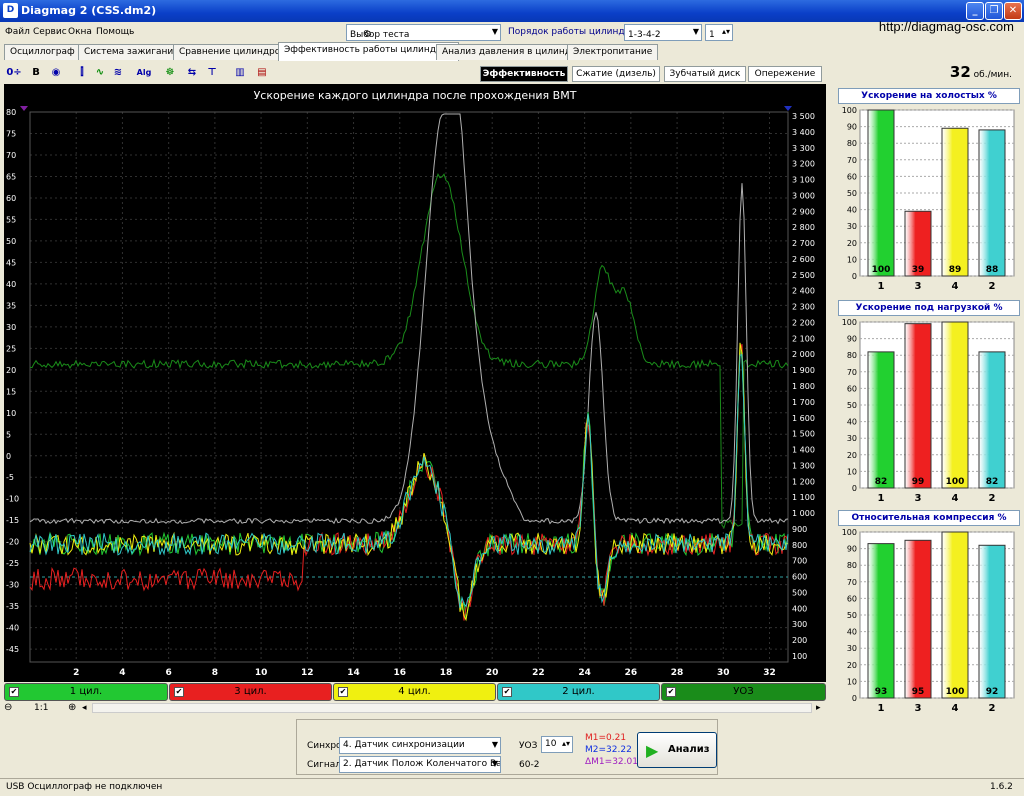 The height and width of the screenshot is (796, 1024). Describe the element at coordinates (799, 545) in the screenshot. I see `y-right-tick: 800` at that location.